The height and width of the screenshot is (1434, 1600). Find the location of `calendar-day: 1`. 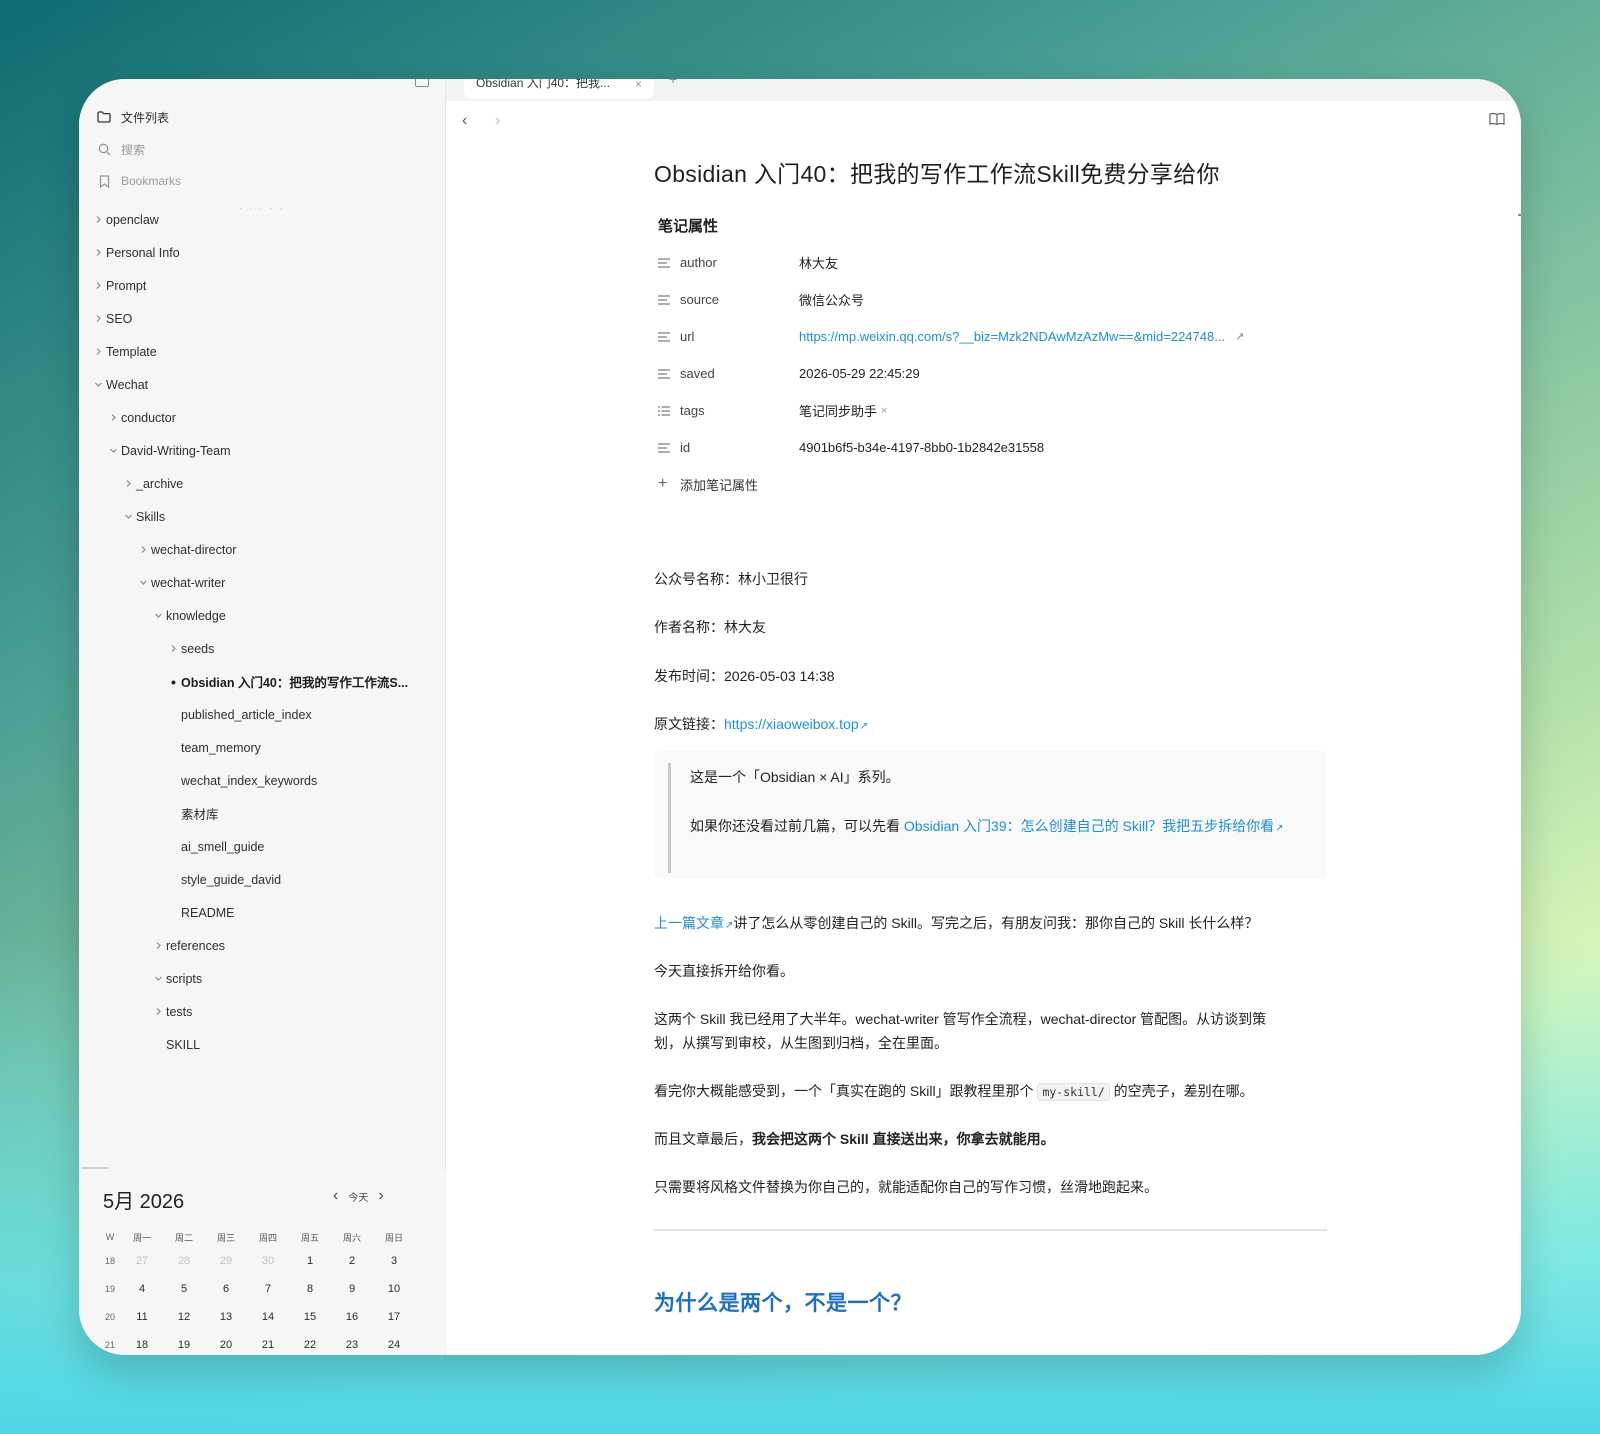

calendar-day: 1 is located at coordinates (310, 1261).